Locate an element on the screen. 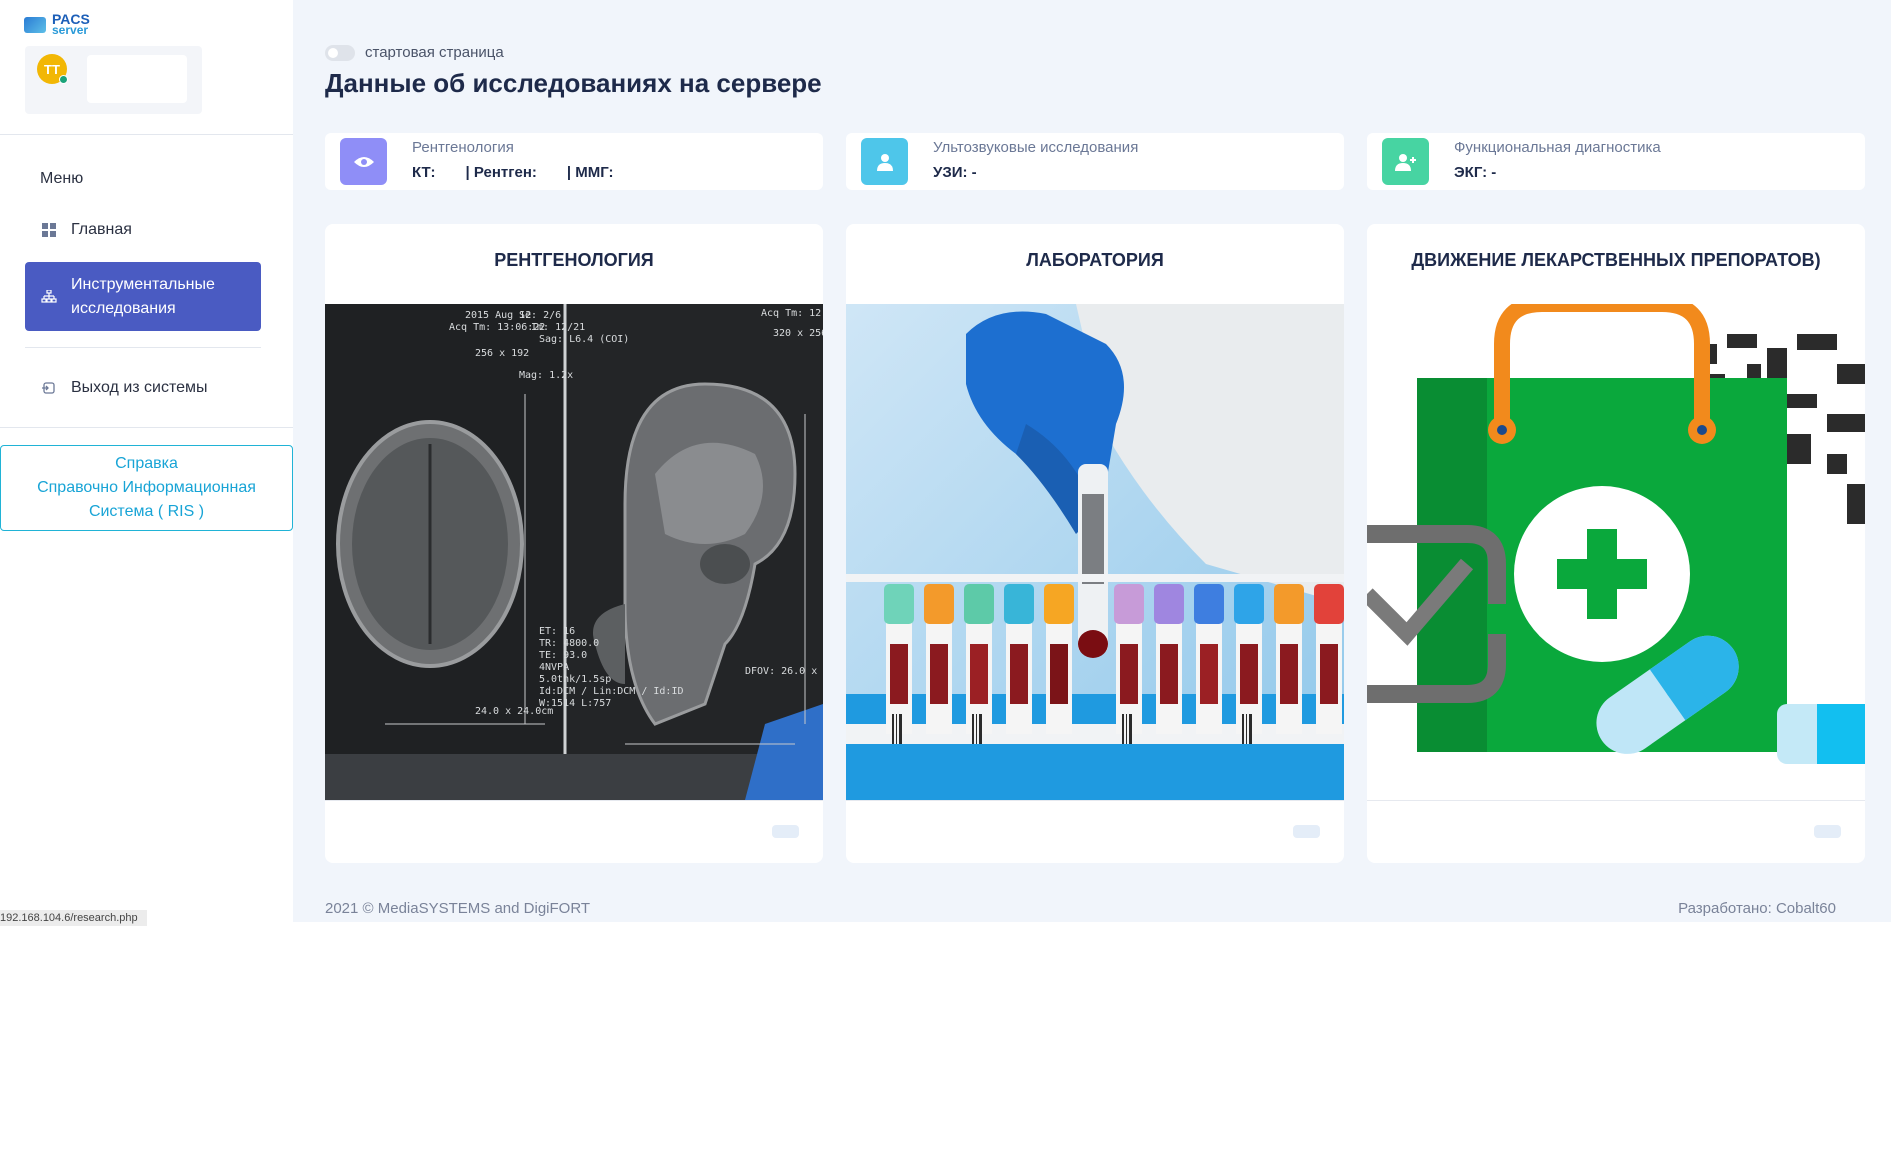  svg-text: 24.0 x 24.0cm is located at coordinates (514, 711).